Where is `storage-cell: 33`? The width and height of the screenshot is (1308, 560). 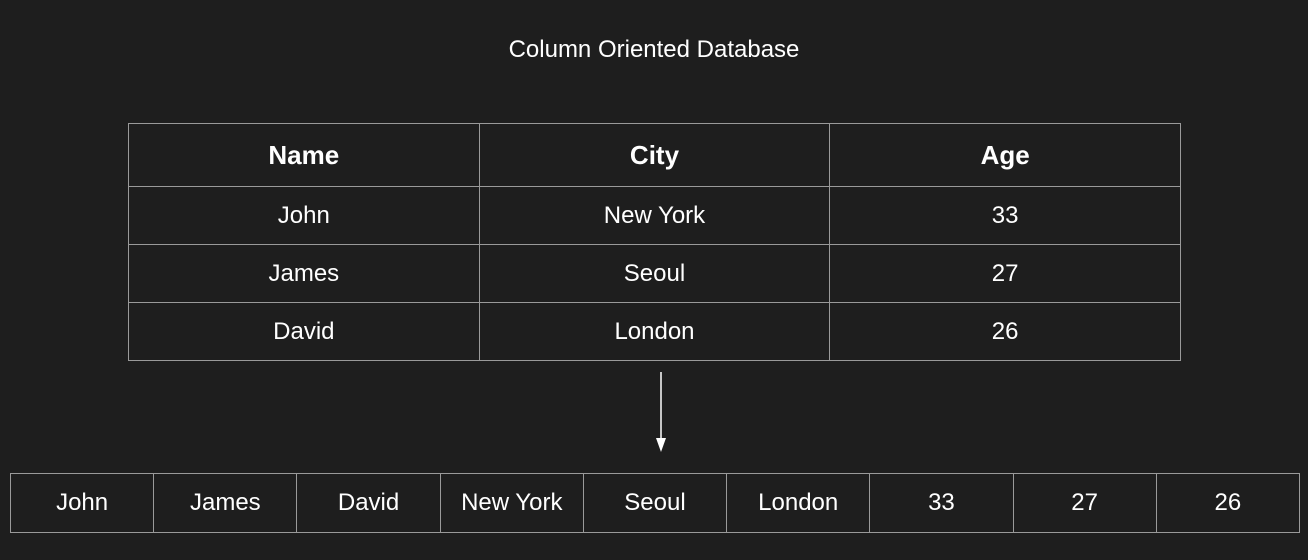 storage-cell: 33 is located at coordinates (941, 503).